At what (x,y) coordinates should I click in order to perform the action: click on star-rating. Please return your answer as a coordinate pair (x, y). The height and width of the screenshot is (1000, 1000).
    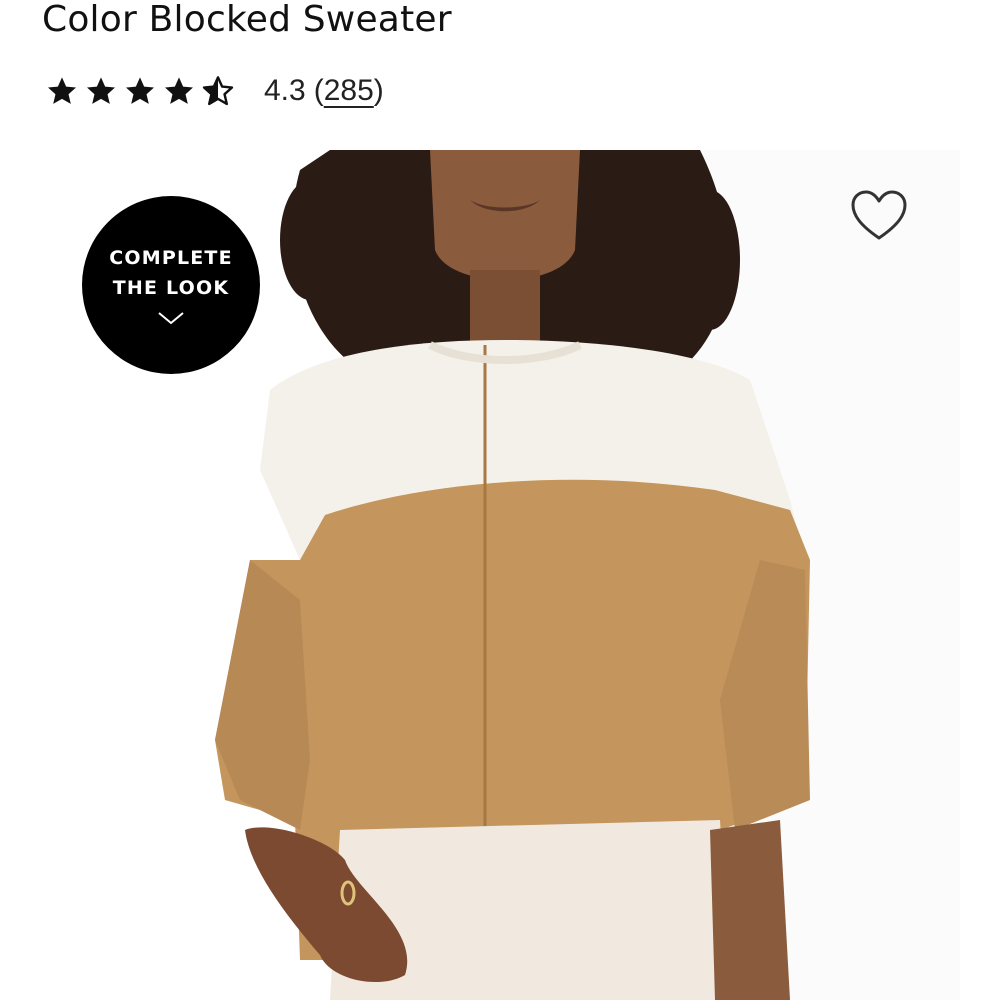
    Looking at the image, I should click on (140, 91).